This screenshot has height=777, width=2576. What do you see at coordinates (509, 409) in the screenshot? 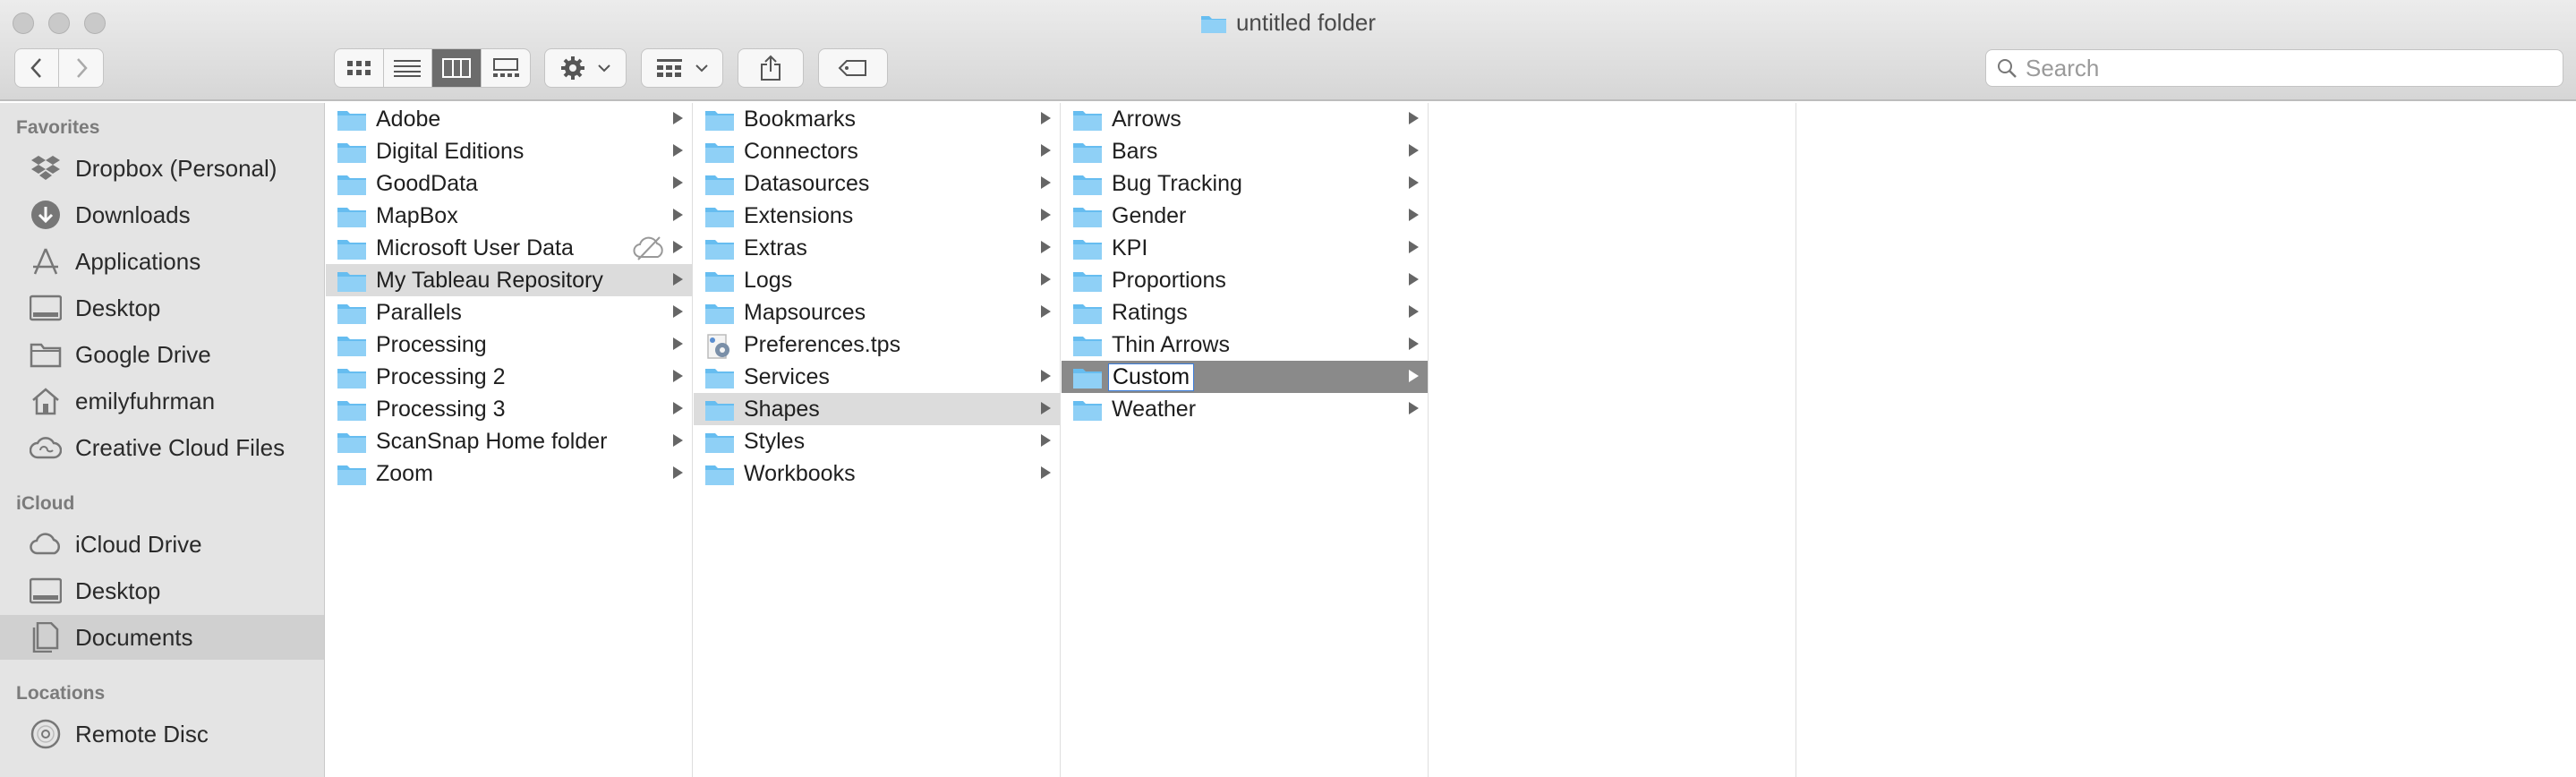
I see `folder-row: Processing 3` at bounding box center [509, 409].